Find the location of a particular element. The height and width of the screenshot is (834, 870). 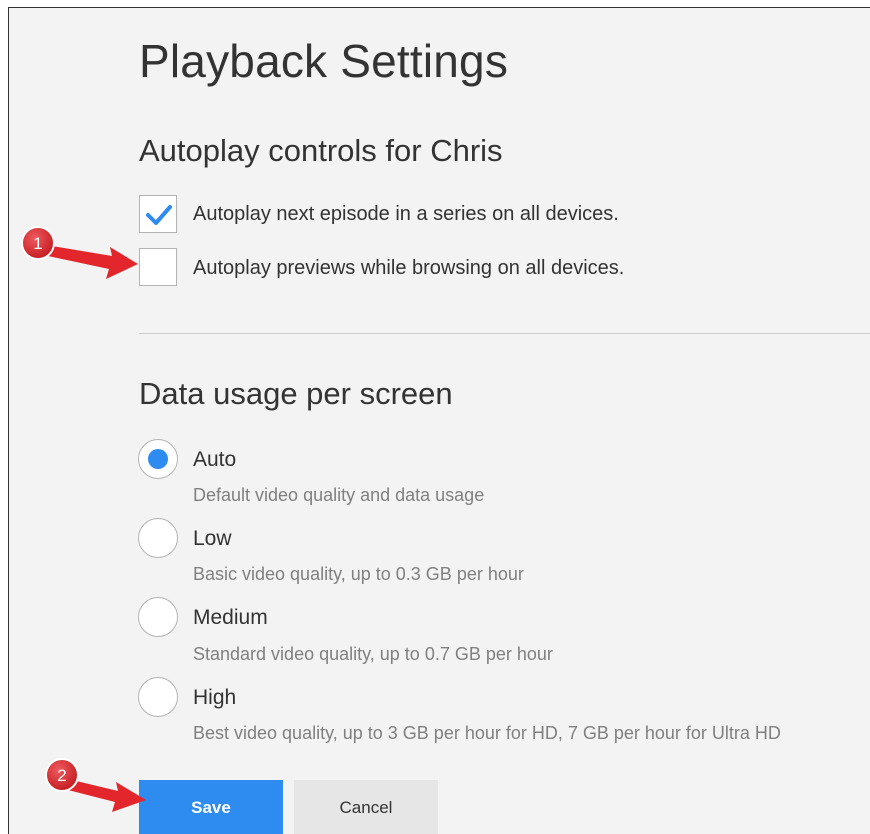

annotation-marker-2-label: 2 is located at coordinates (61, 775).